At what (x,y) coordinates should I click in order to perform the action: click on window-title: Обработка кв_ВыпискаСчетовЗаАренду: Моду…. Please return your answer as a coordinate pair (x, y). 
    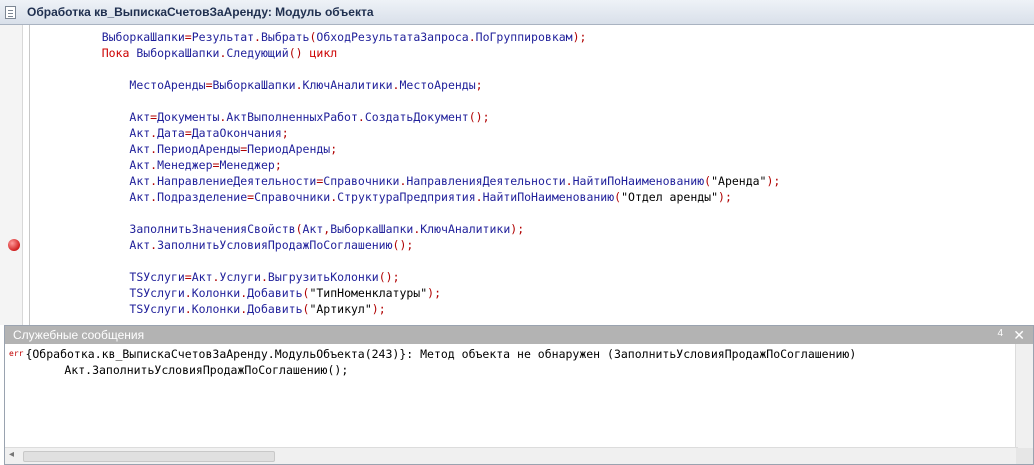
    Looking at the image, I should click on (200, 12).